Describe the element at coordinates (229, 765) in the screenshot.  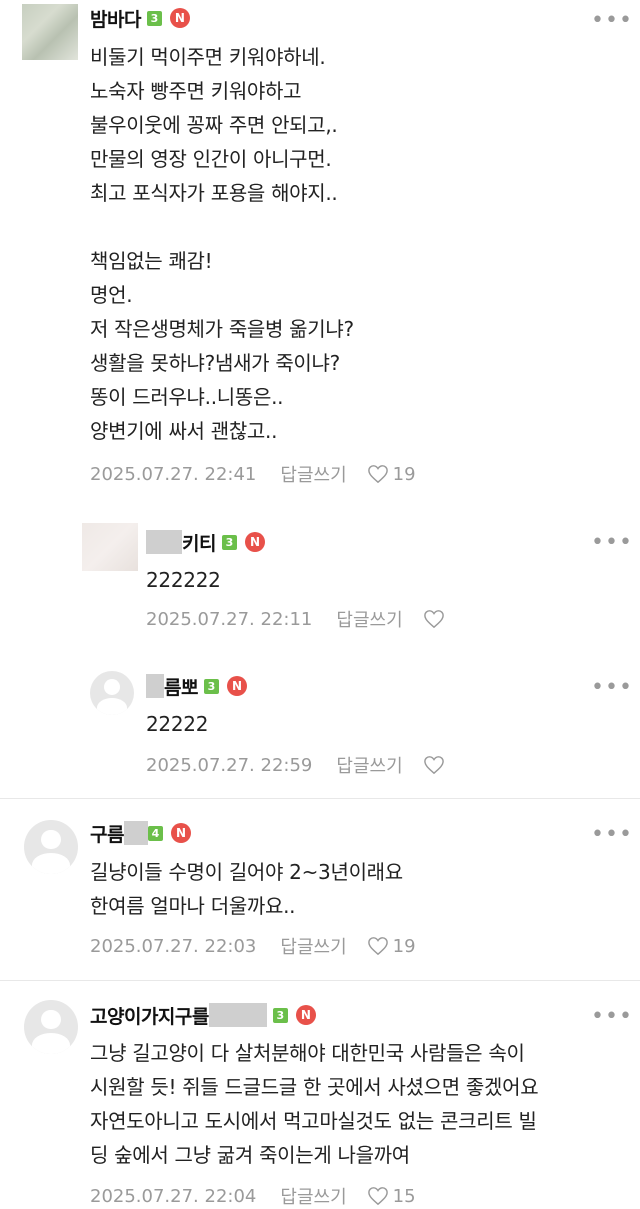
I see `comment-date: 2025.07.27. 22:59` at that location.